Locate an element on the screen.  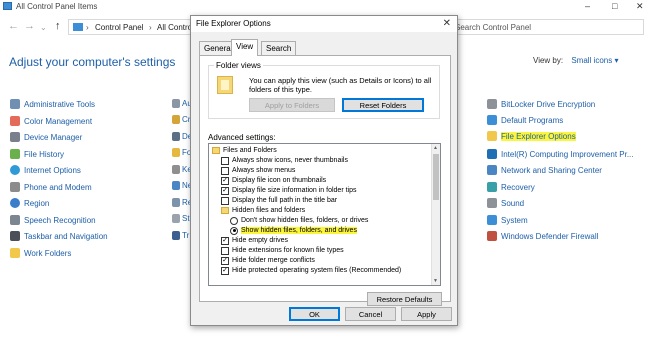
back-arrow-icon: ← is located at coordinates (13, 26).